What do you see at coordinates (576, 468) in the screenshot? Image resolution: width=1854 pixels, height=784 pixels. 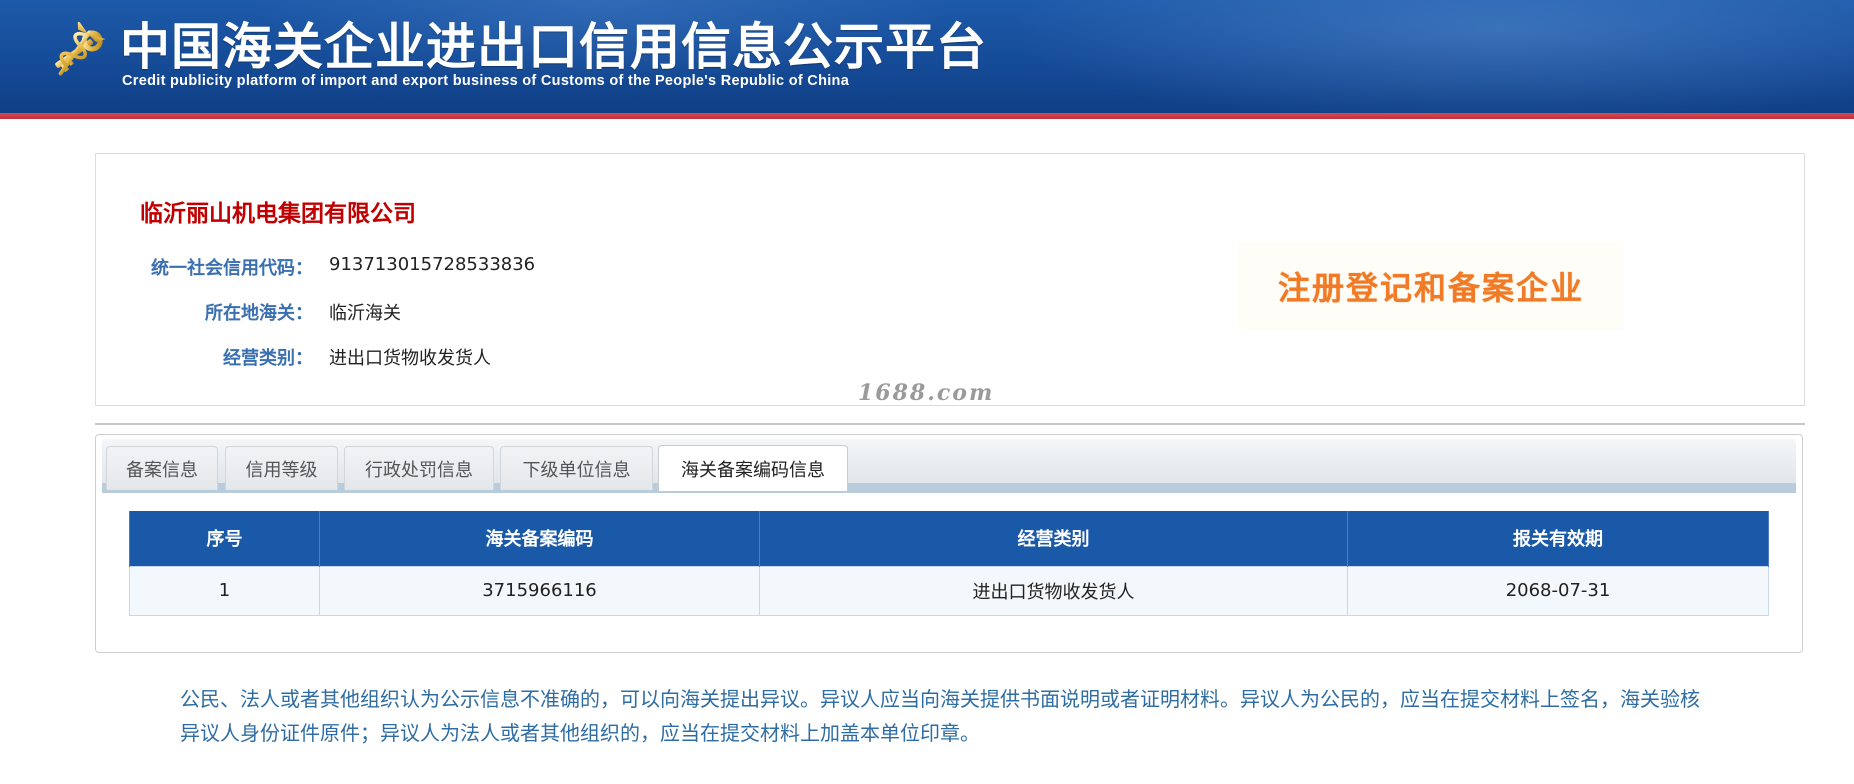 I see `tab-subsidiary-info: 下级单位信息` at bounding box center [576, 468].